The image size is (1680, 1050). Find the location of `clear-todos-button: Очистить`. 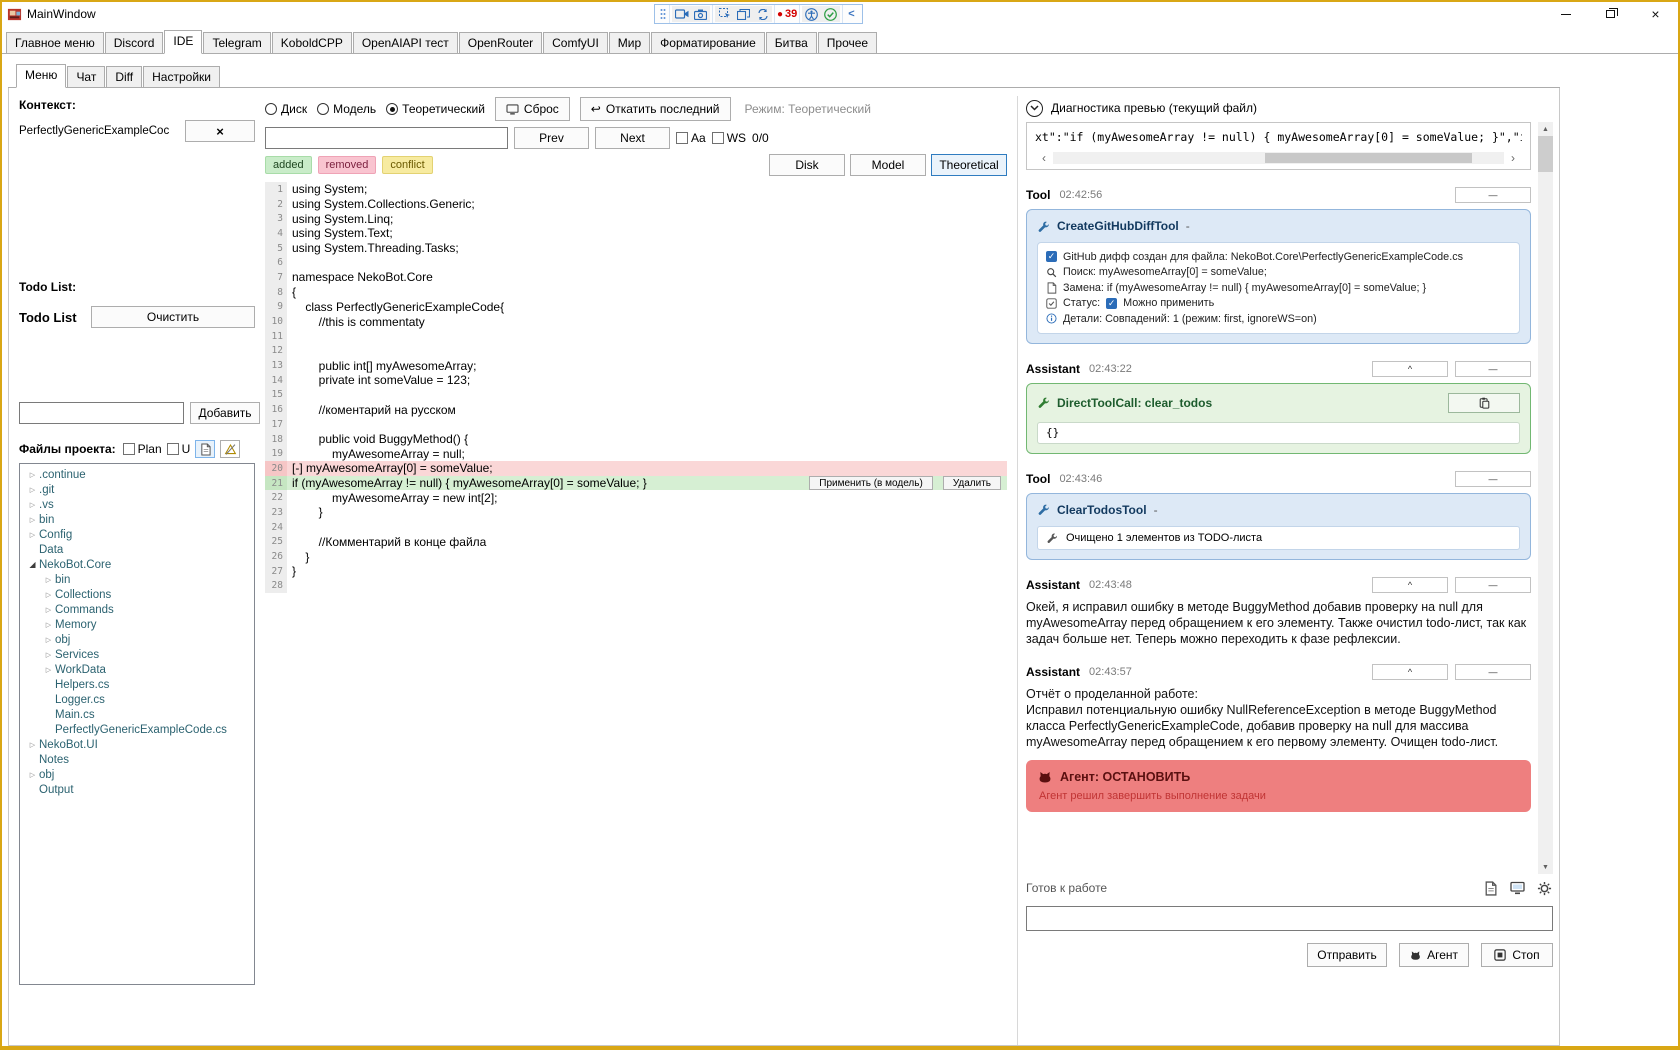

clear-todos-button: Очистить is located at coordinates (173, 317).